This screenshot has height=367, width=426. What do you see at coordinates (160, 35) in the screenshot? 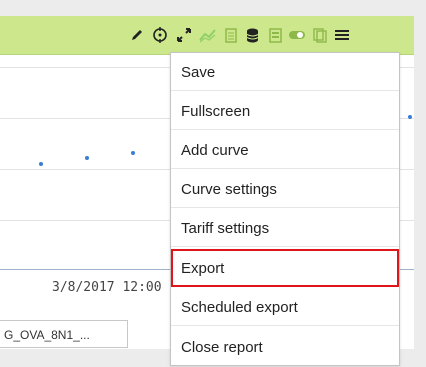
I see `crosshair-icon` at bounding box center [160, 35].